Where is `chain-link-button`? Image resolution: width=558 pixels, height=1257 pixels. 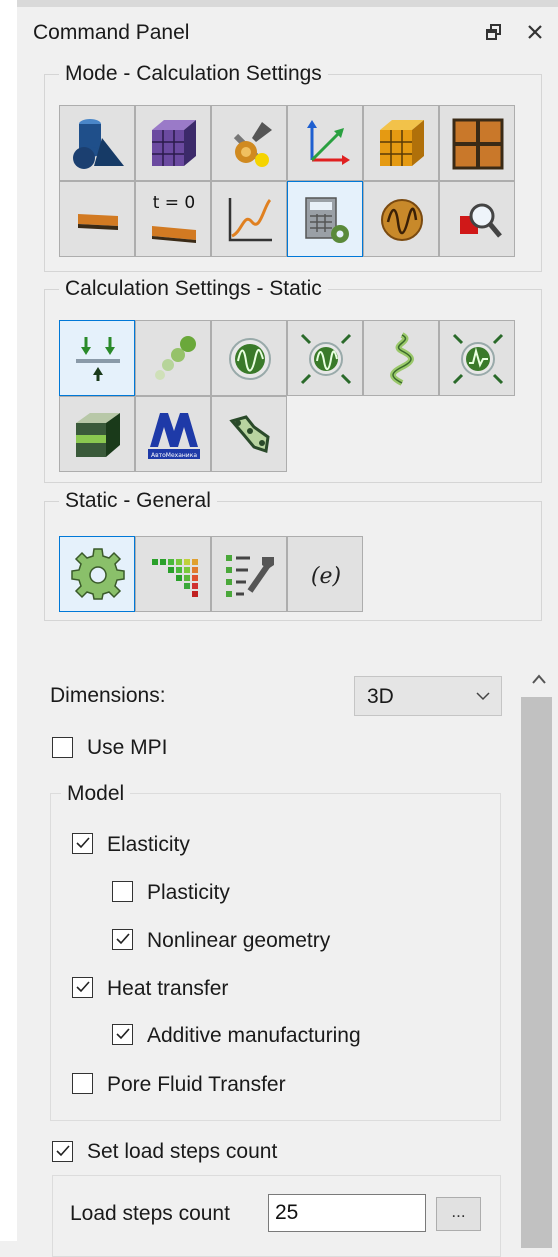 chain-link-button is located at coordinates (249, 434).